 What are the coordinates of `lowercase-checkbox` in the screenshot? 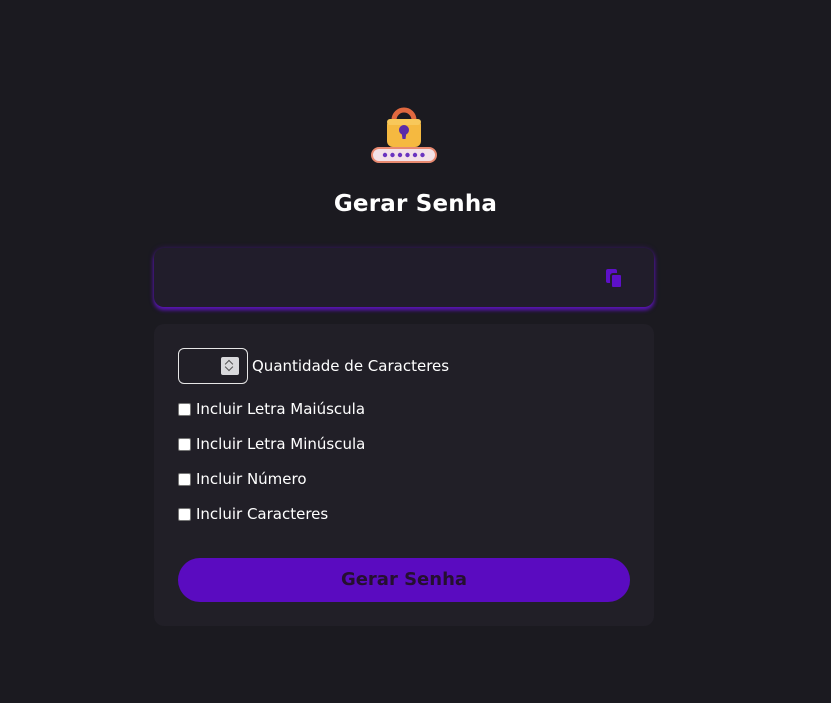 It's located at (184, 444).